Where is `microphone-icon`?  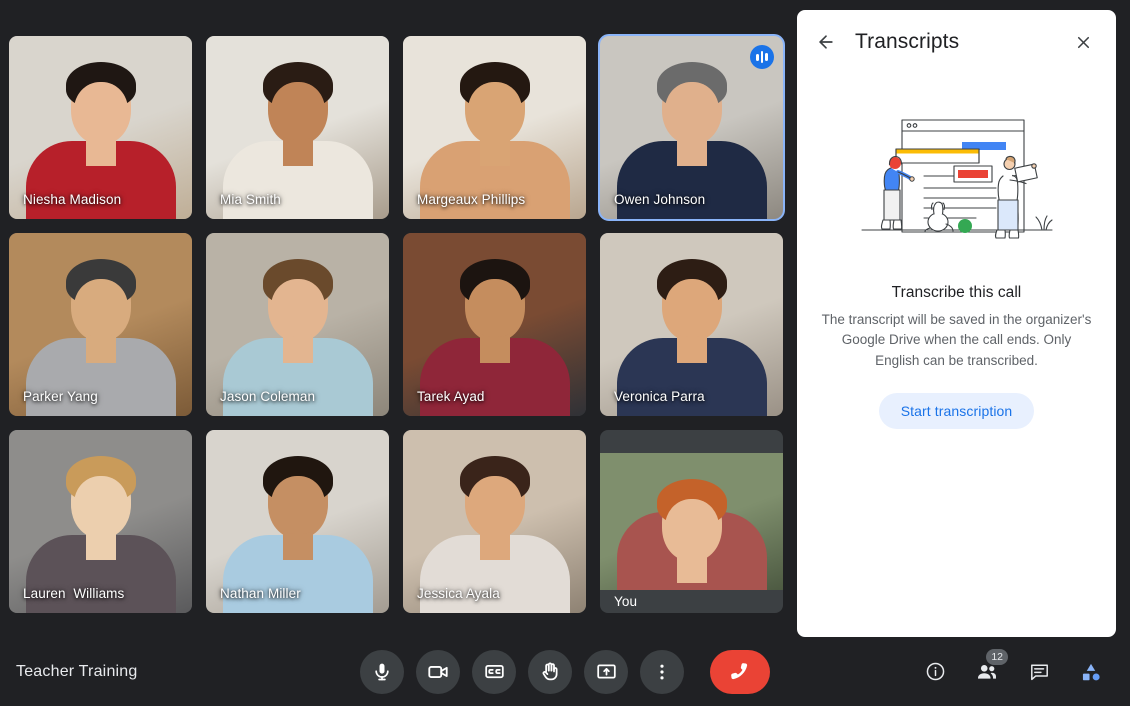 microphone-icon is located at coordinates (382, 672).